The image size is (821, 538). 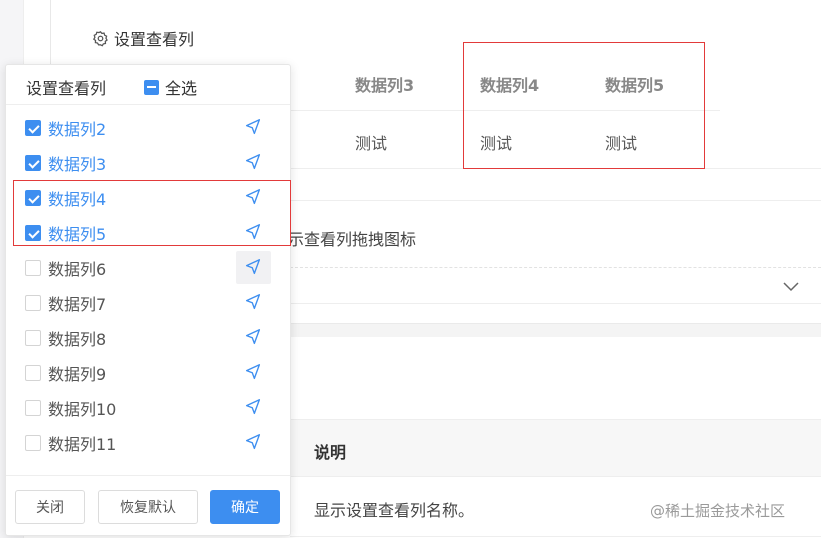 What do you see at coordinates (148, 162) in the screenshot?
I see `column-item: 数据列3` at bounding box center [148, 162].